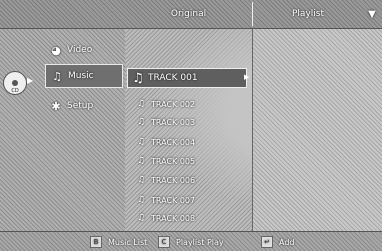 The image size is (382, 251). What do you see at coordinates (15, 83) in the screenshot?
I see `cd-disc-icon: CD` at bounding box center [15, 83].